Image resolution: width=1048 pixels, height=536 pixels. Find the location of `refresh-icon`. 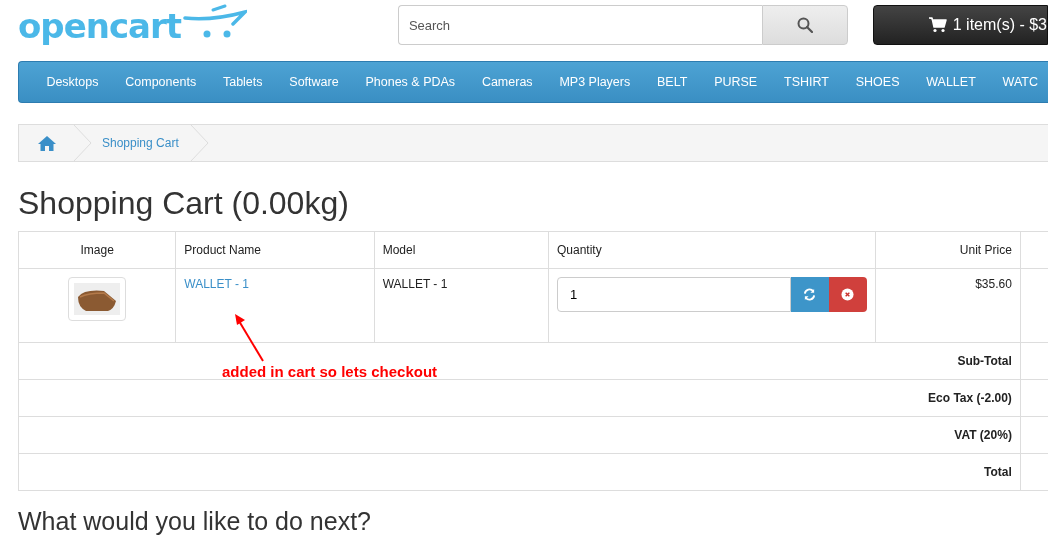

refresh-icon is located at coordinates (810, 294).